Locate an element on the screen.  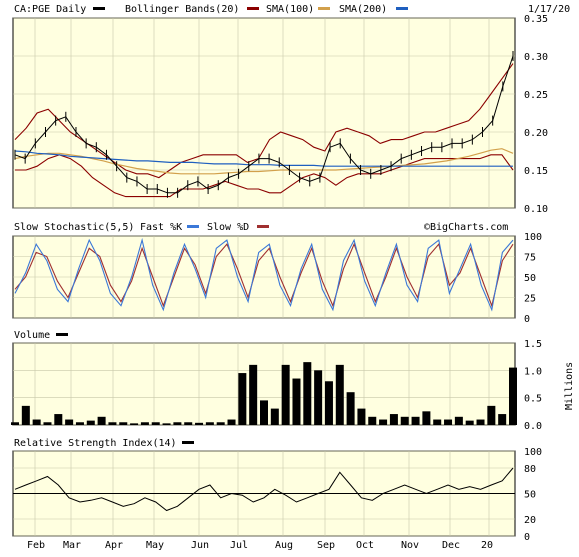
rsi-legend-swatch is located at coordinates (188, 442).